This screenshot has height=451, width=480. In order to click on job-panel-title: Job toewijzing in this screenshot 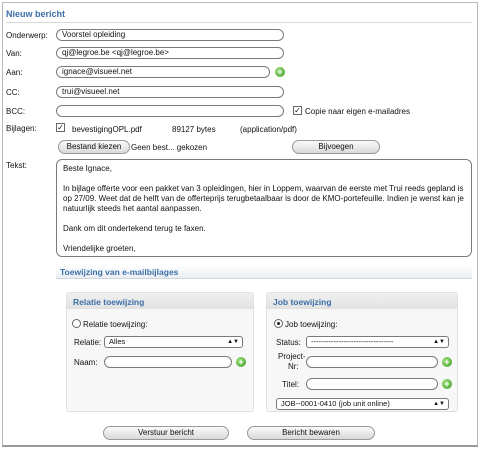, I will do `click(302, 302)`.